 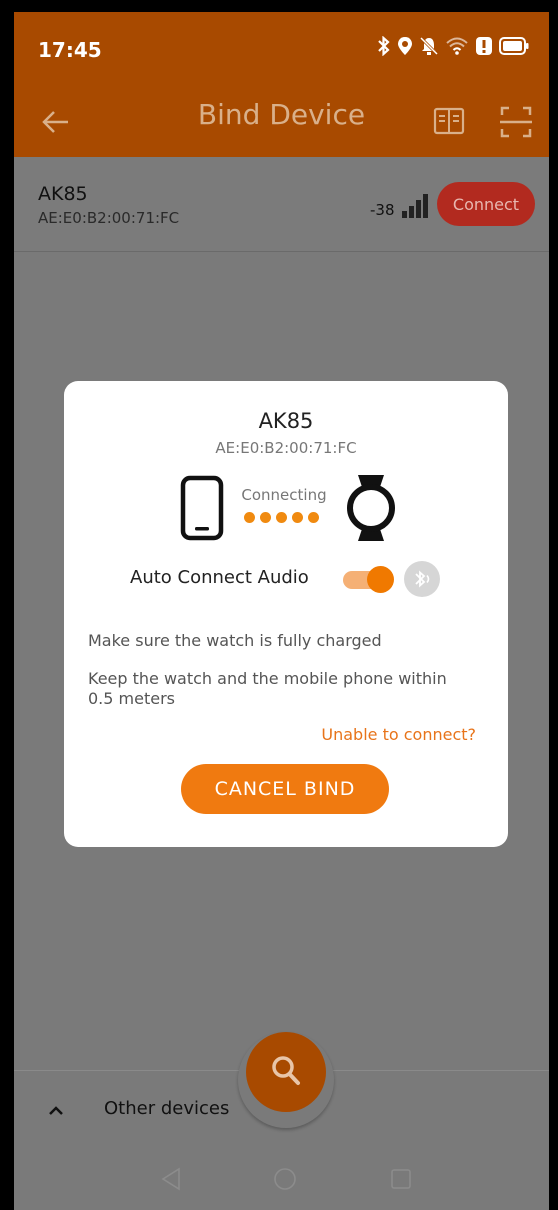 What do you see at coordinates (398, 734) in the screenshot?
I see `unable-to-connect-link: Unable to connect?` at bounding box center [398, 734].